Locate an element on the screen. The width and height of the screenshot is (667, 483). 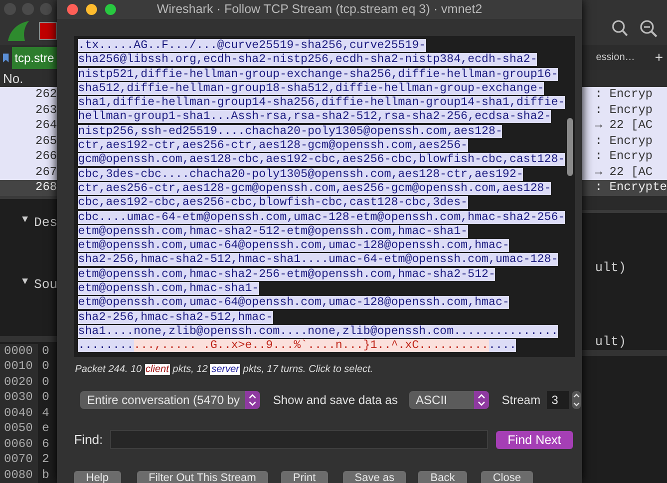
stream-text: gcm@openssh.com,aes128-cbc,aes192-cbc,aes256-cbc,blowfish-cbc,cast128- is located at coordinates (322, 159).